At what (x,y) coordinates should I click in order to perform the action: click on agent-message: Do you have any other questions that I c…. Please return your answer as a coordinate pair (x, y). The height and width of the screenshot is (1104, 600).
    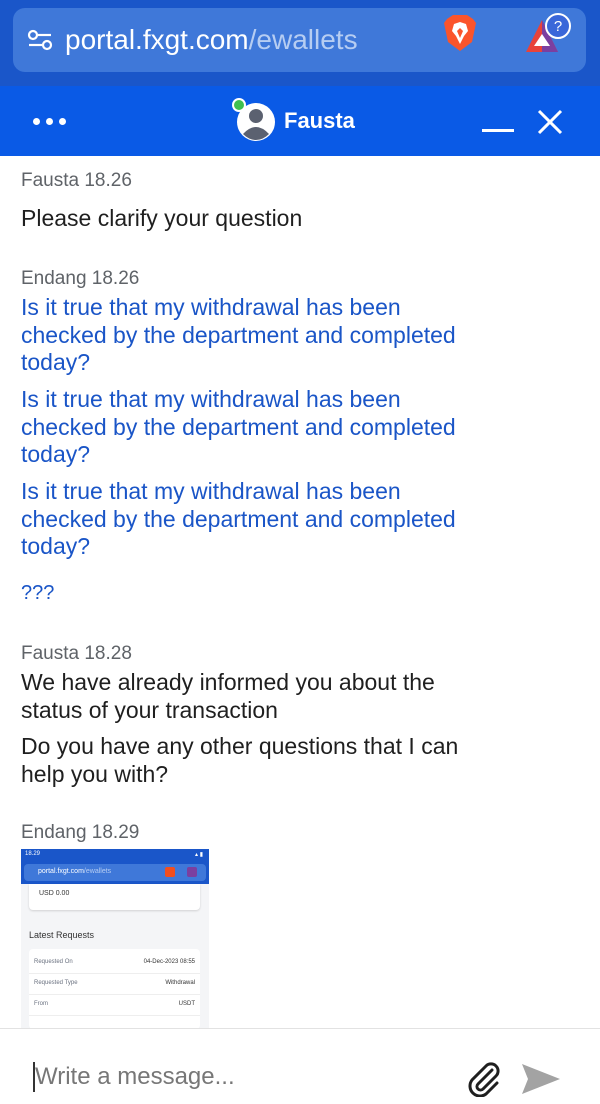
    Looking at the image, I should click on (240, 760).